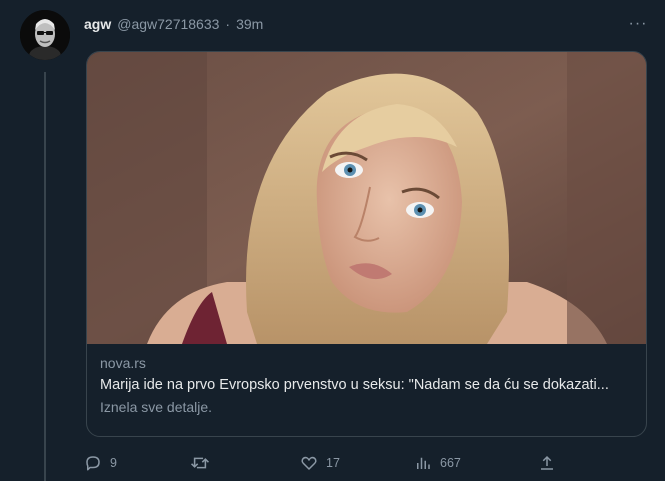 The image size is (665, 481). Describe the element at coordinates (320, 463) in the screenshot. I see `like-button: 17` at that location.